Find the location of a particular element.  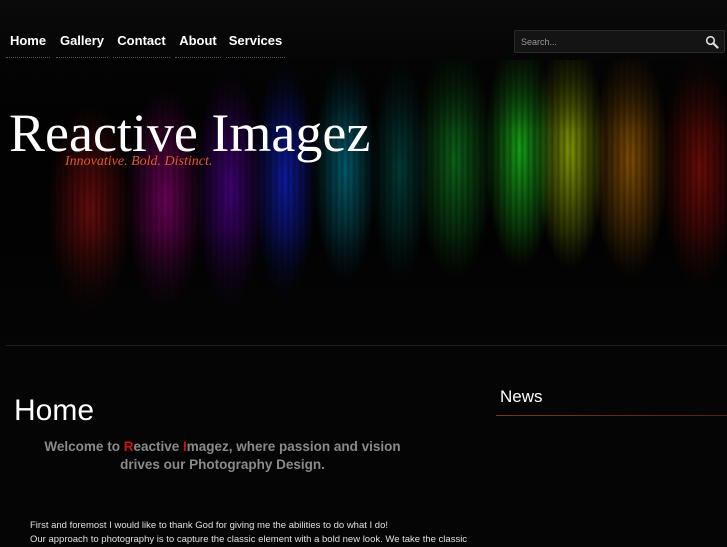

nav-home: Home is located at coordinates (28, 44).